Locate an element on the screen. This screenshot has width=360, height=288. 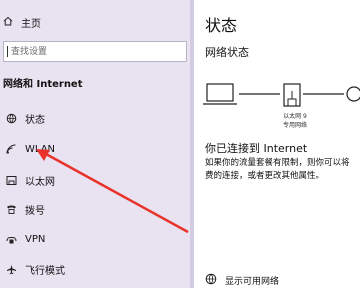
sidebar-item-label: VPN is located at coordinates (35, 239).